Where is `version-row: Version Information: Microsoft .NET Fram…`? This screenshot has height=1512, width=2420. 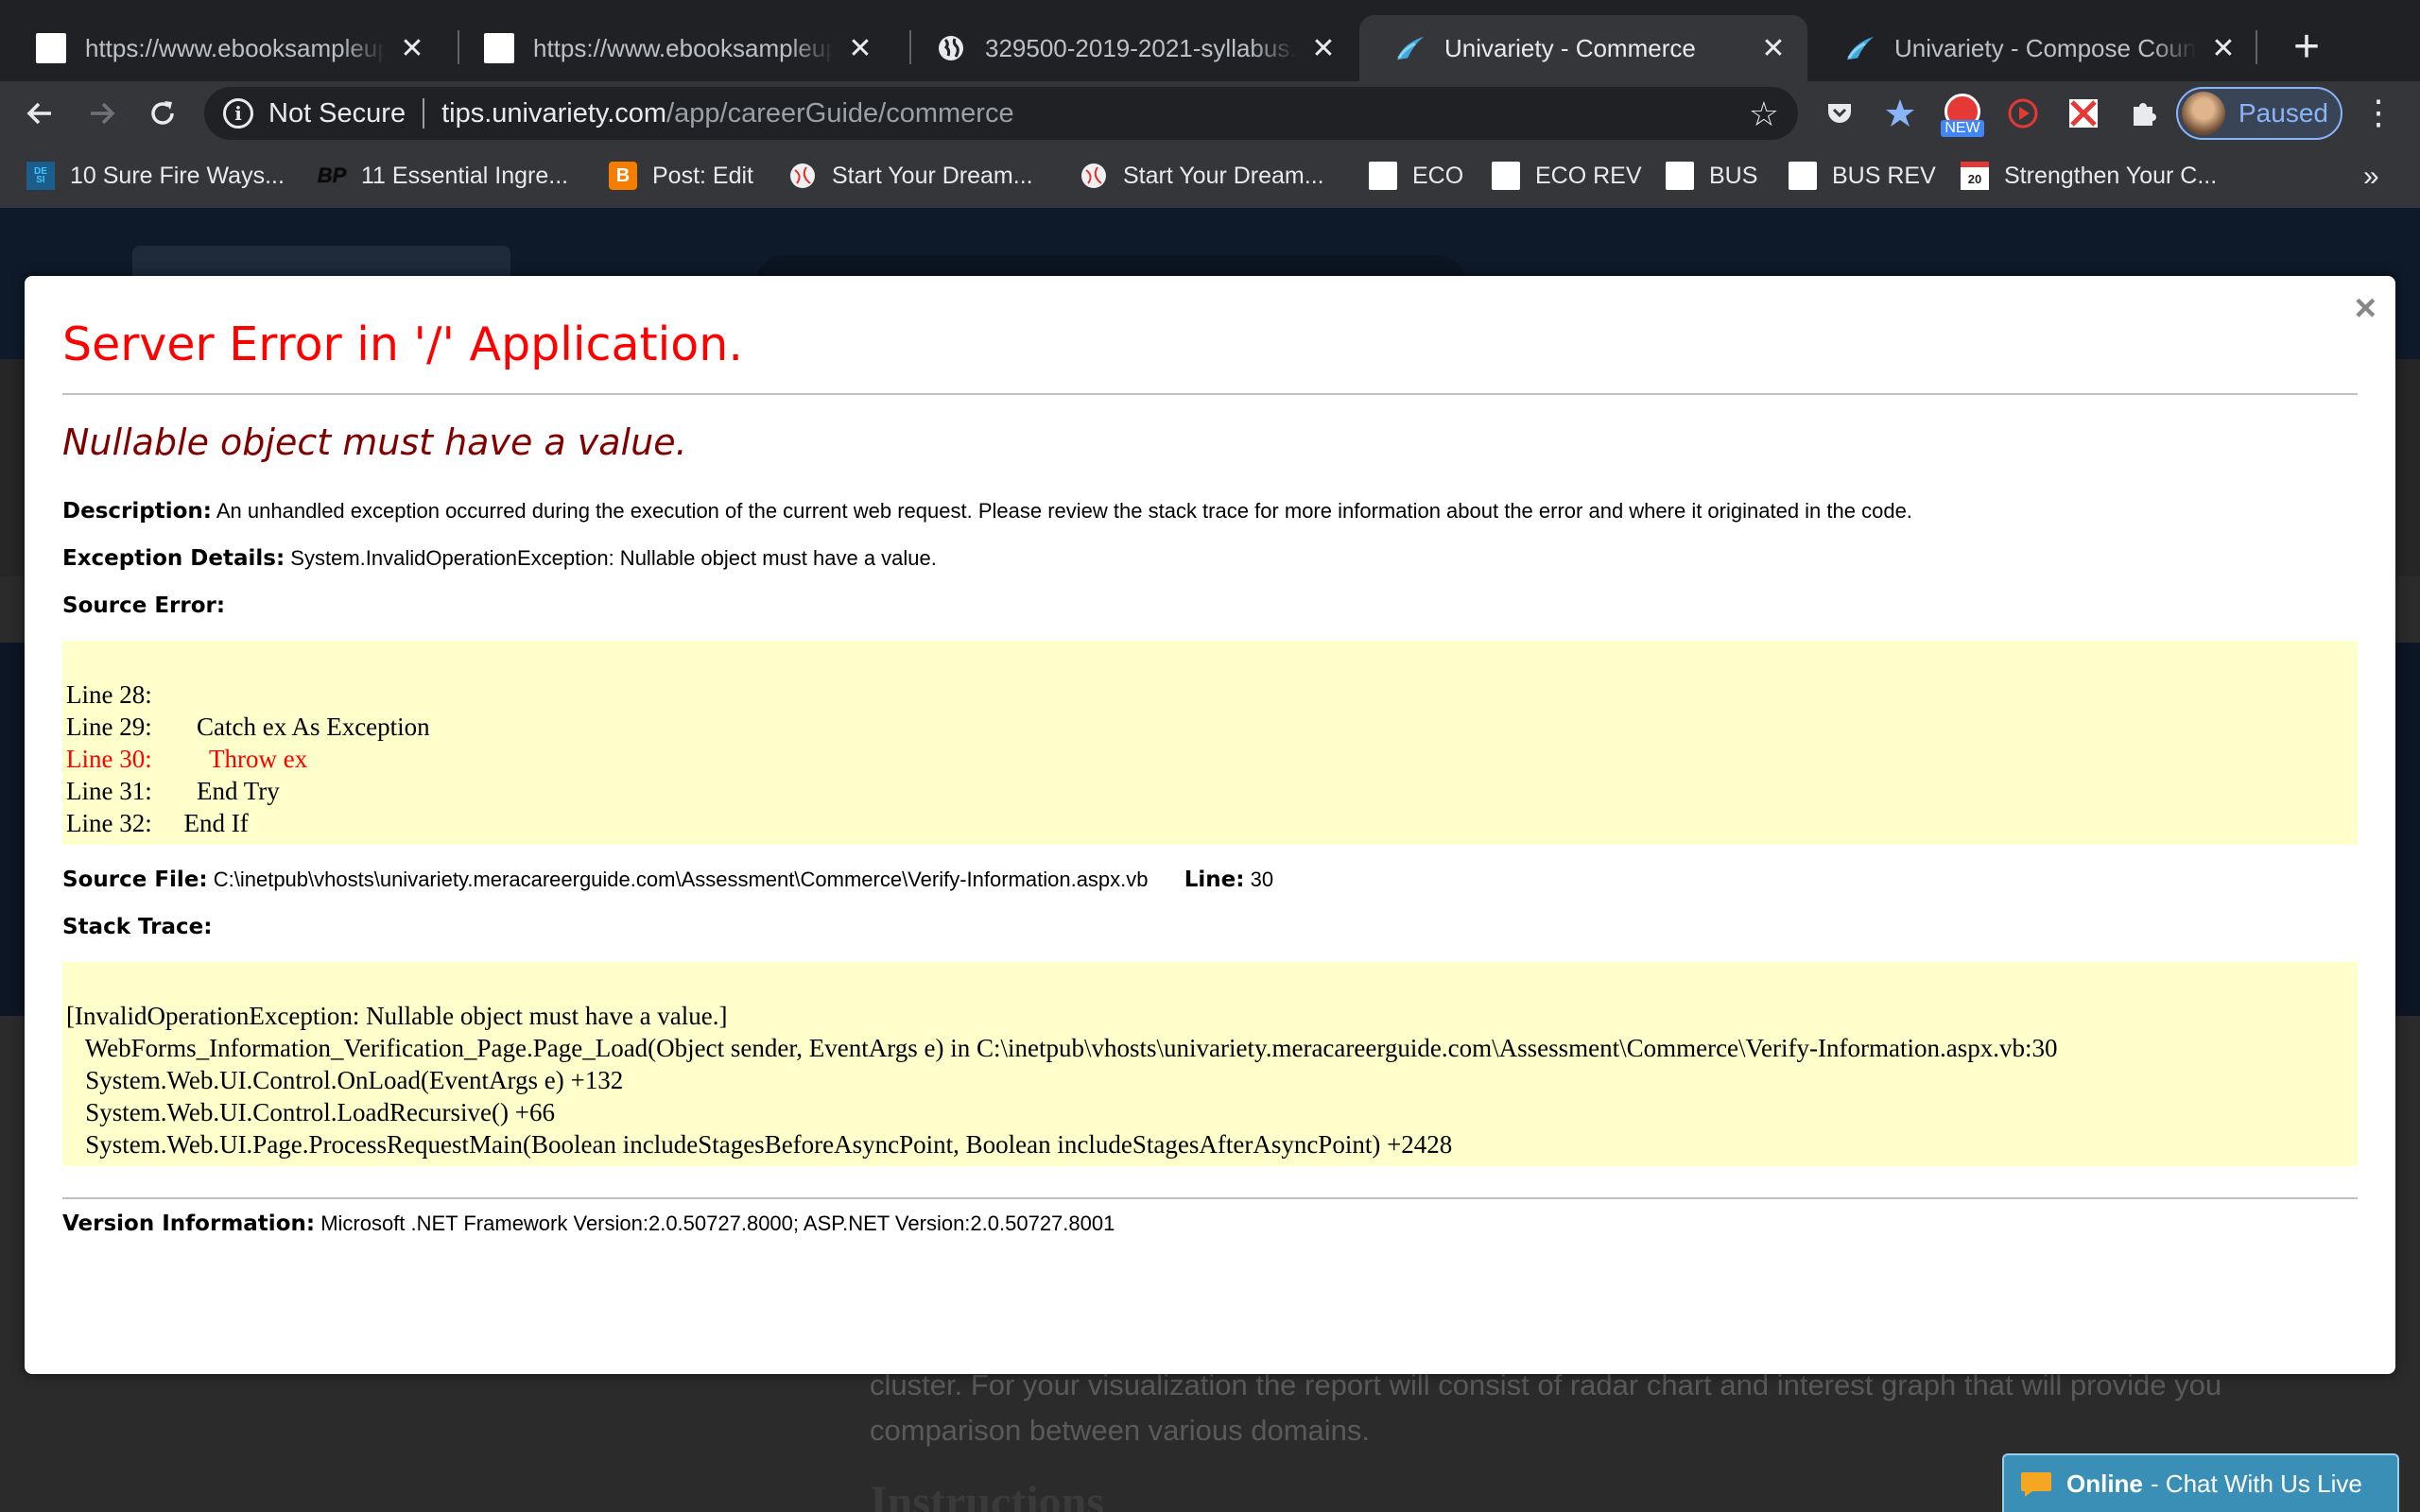
version-row: Version Information: Microsoft .NET Fram… is located at coordinates (589, 1223).